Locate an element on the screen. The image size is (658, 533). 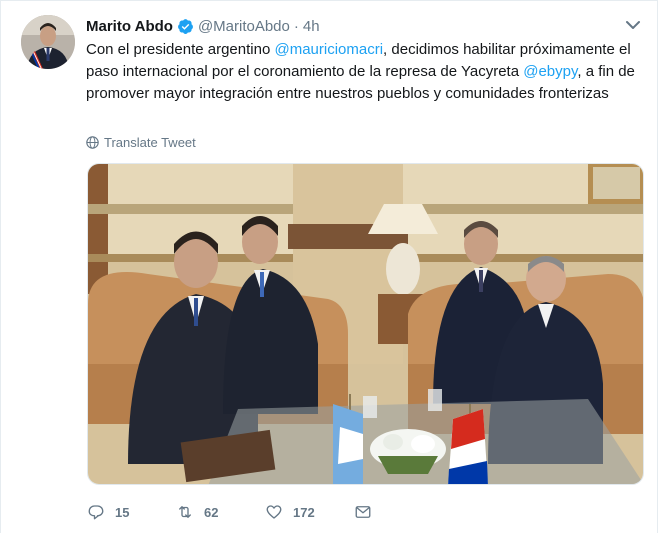
chevron-down-icon is located at coordinates (633, 25).